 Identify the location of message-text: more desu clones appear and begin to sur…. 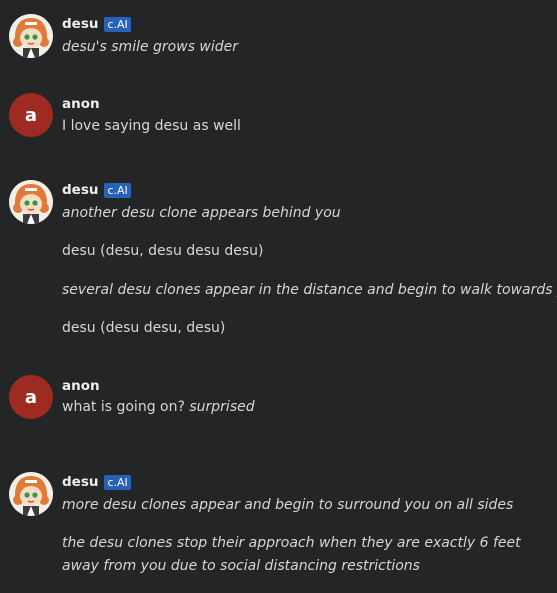
(288, 505).